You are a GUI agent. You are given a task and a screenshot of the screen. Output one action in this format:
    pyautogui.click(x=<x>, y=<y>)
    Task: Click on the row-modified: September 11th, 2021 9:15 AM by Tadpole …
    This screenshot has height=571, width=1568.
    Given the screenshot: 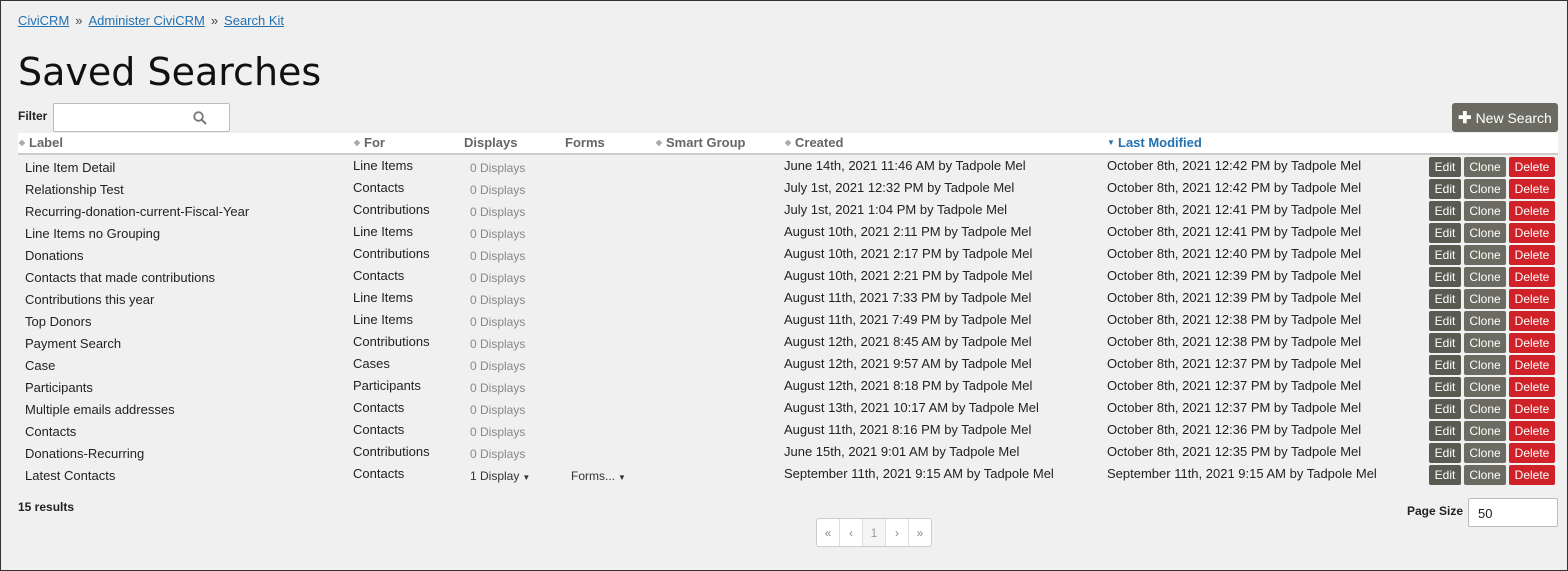 What is the action you would take?
    pyautogui.click(x=1242, y=473)
    